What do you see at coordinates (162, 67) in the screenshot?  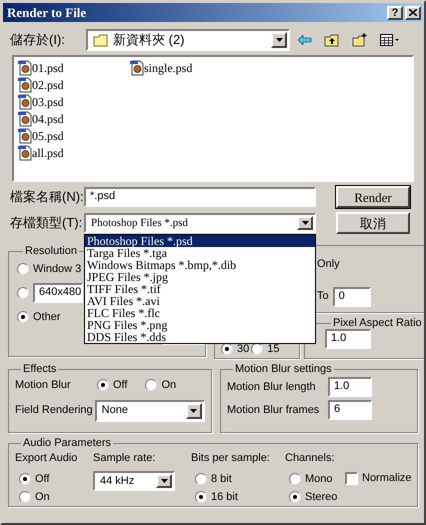 I see `file-item: single.psd` at bounding box center [162, 67].